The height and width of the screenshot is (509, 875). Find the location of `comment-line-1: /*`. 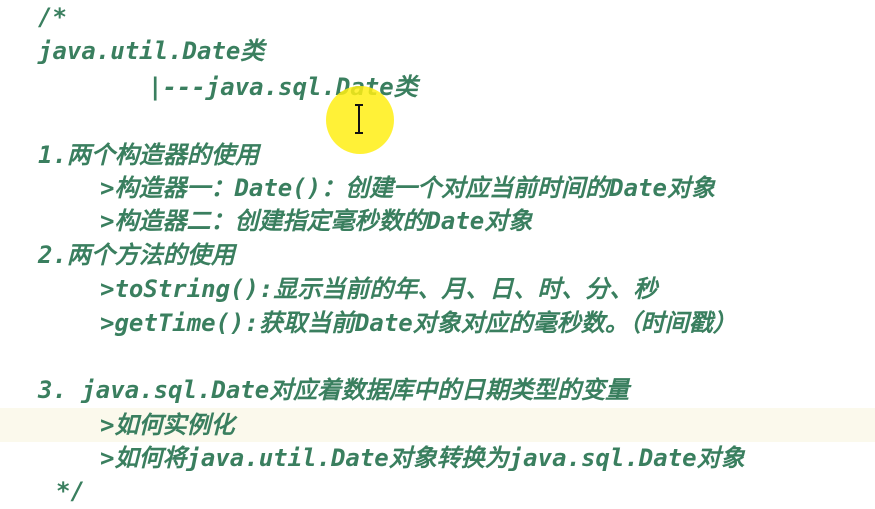

comment-line-1: /* is located at coordinates (52, 17).